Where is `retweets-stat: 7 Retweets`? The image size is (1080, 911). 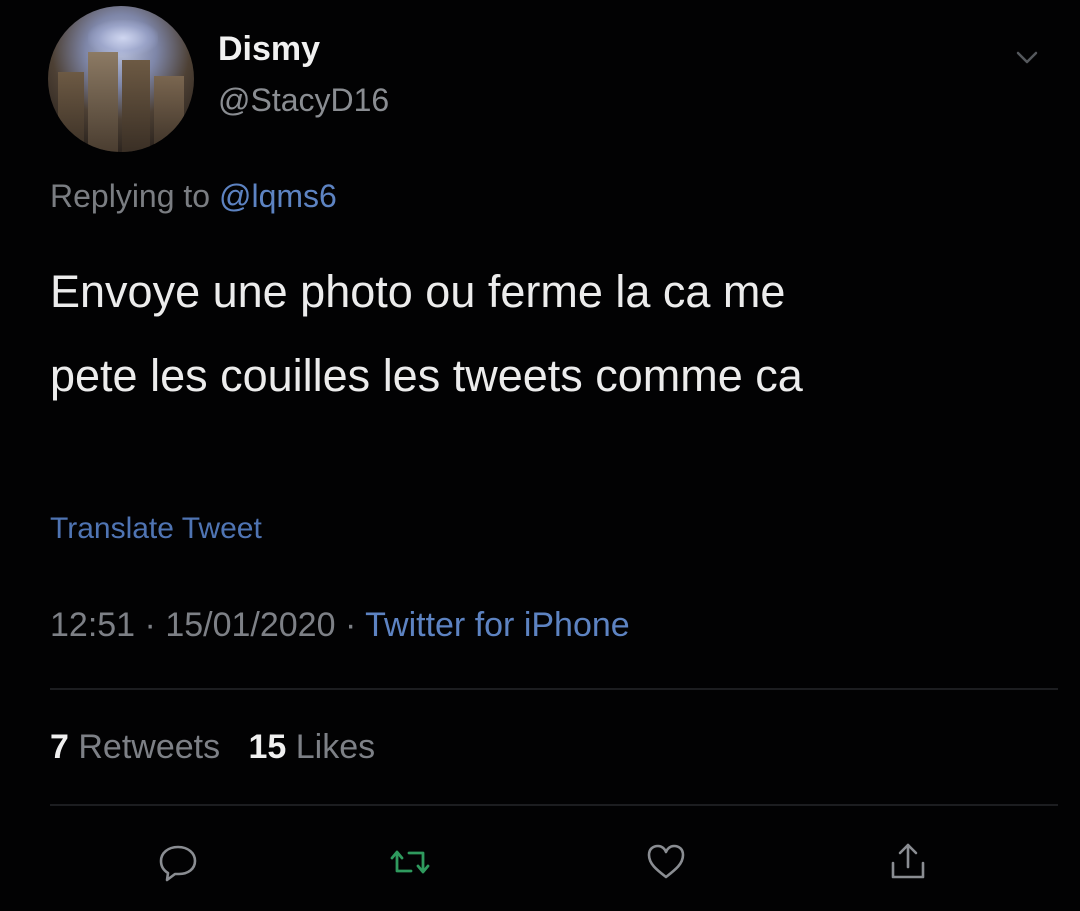
retweets-stat: 7 Retweets is located at coordinates (140, 747).